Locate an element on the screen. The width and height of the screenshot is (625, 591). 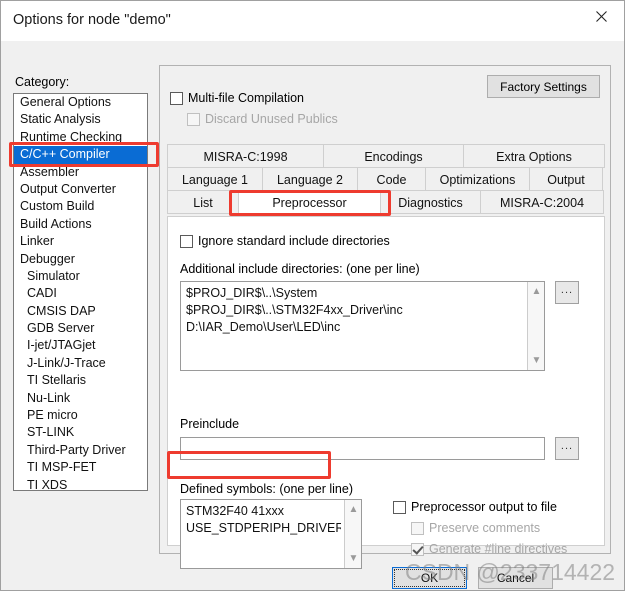
close-icon is located at coordinates (601, 16).